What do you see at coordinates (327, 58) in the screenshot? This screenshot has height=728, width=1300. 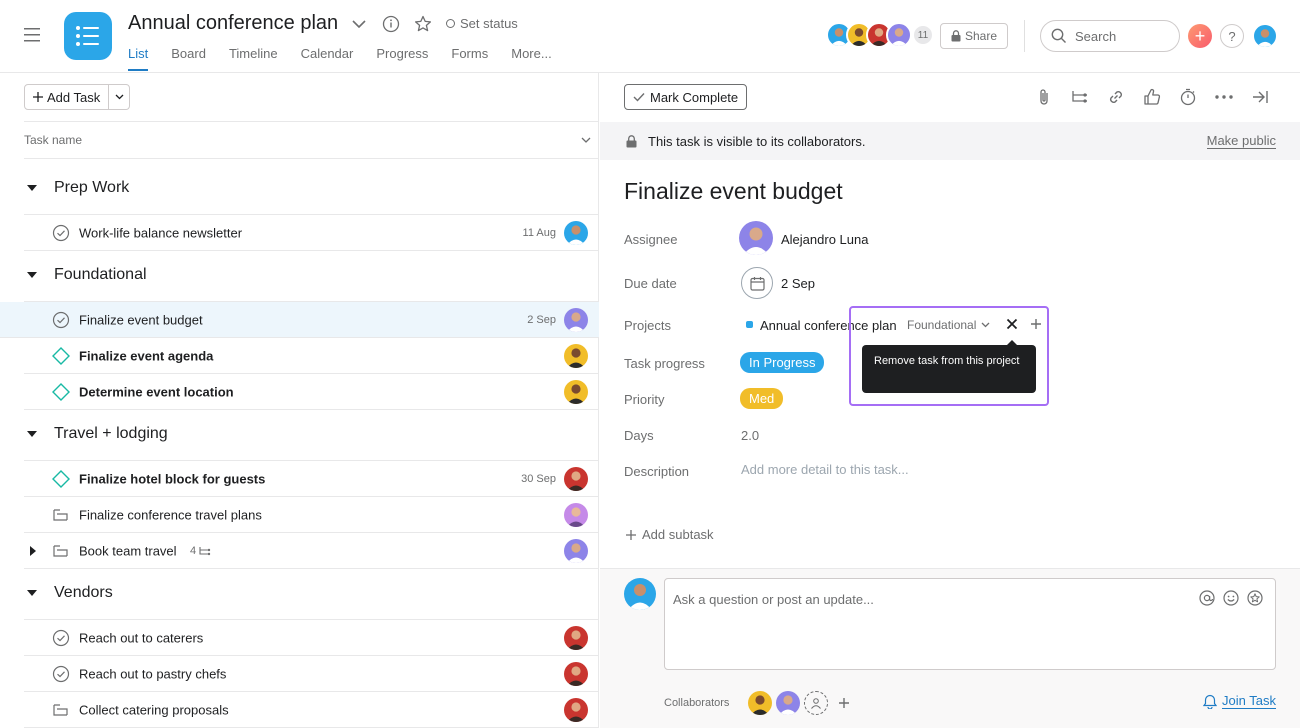 I see `tab-calendar: Calendar` at bounding box center [327, 58].